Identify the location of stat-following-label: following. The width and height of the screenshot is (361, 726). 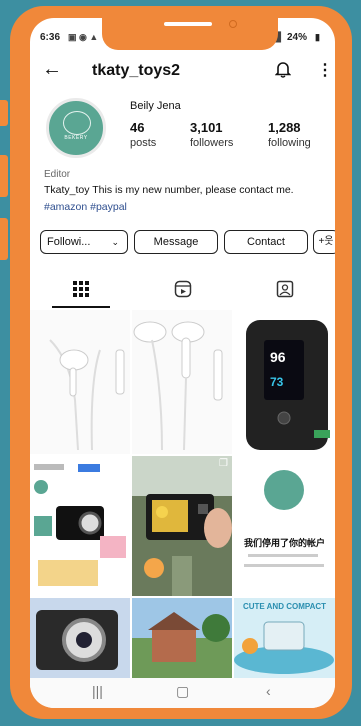
(289, 143).